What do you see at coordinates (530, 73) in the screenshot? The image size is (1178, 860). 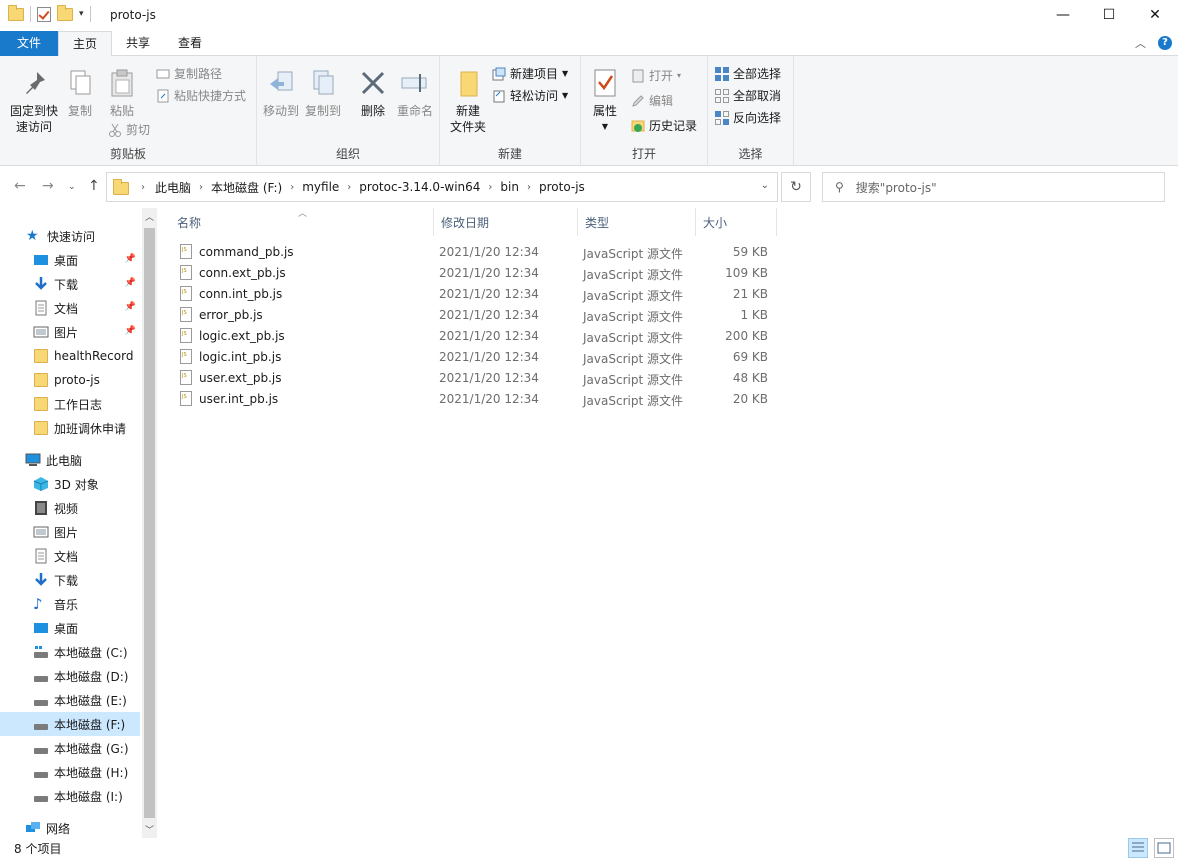 I see `new-item-button: 新建项目 ▼` at bounding box center [530, 73].